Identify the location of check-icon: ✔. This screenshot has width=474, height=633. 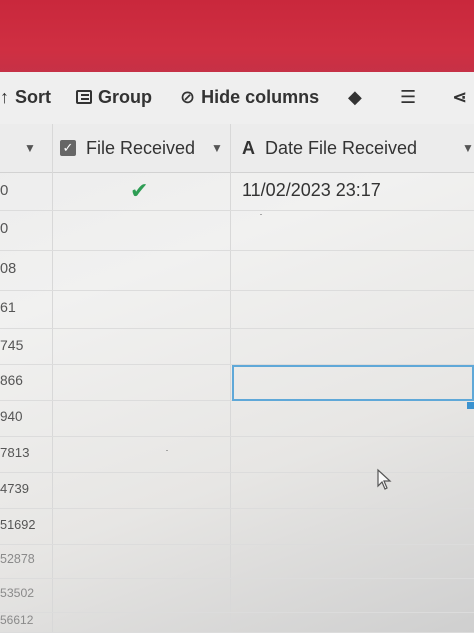
(139, 191).